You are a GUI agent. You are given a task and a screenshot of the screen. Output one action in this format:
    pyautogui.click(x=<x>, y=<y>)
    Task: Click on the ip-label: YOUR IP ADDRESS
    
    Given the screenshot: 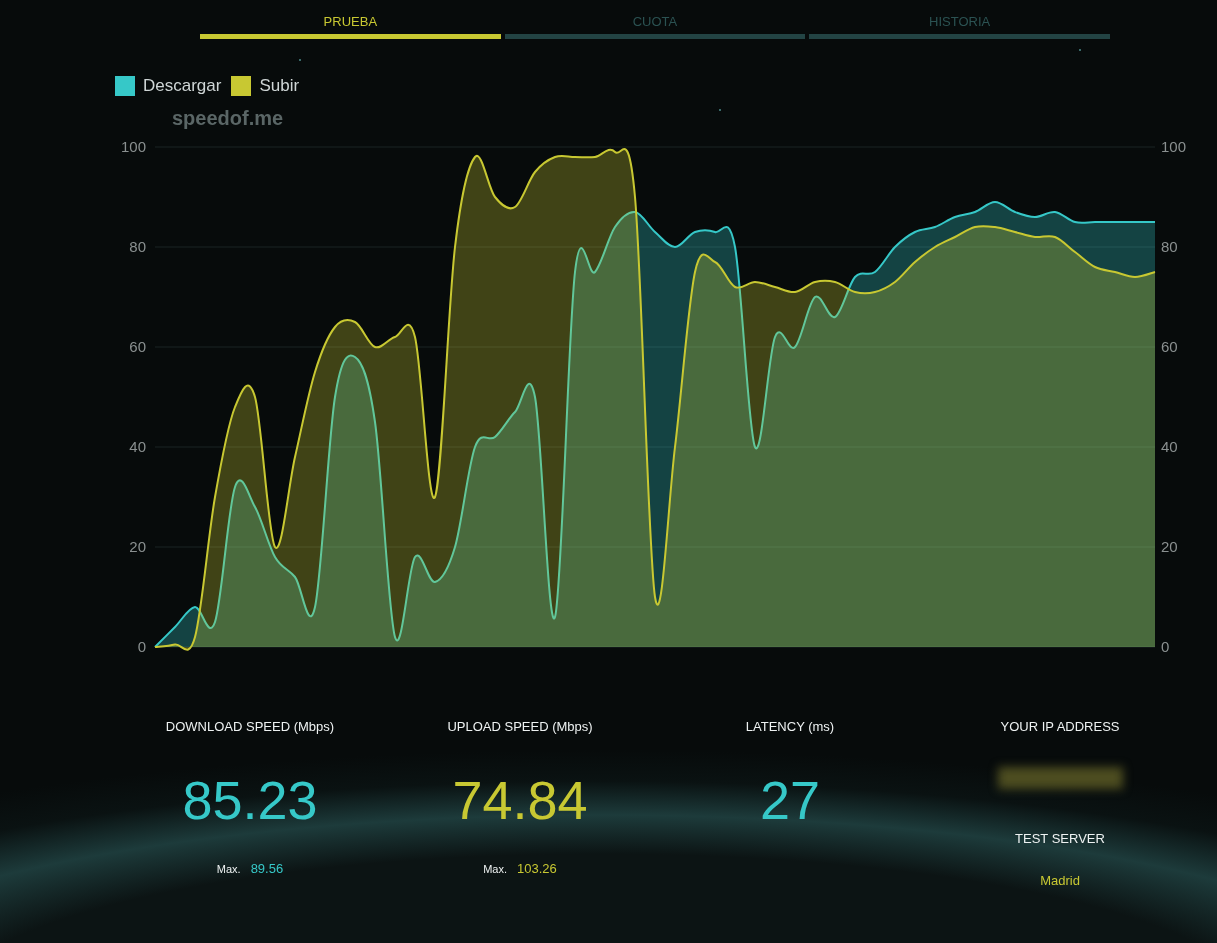 What is the action you would take?
    pyautogui.click(x=1060, y=727)
    